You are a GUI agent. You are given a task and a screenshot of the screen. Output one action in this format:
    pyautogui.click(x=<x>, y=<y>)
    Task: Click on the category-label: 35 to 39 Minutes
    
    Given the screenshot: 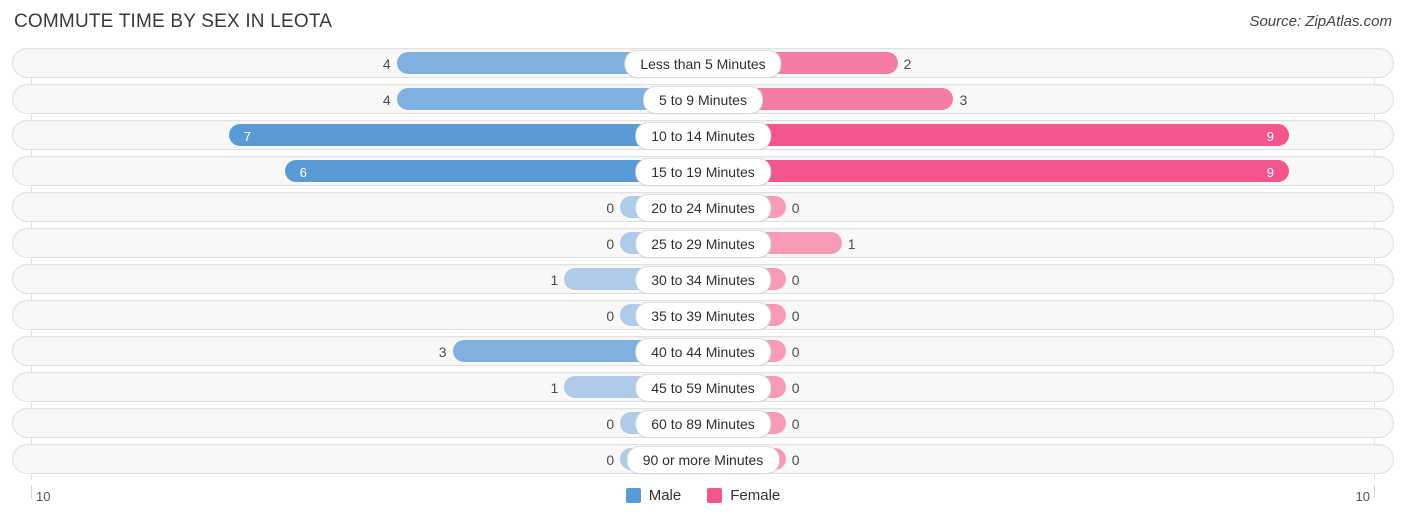 What is the action you would take?
    pyautogui.click(x=703, y=316)
    